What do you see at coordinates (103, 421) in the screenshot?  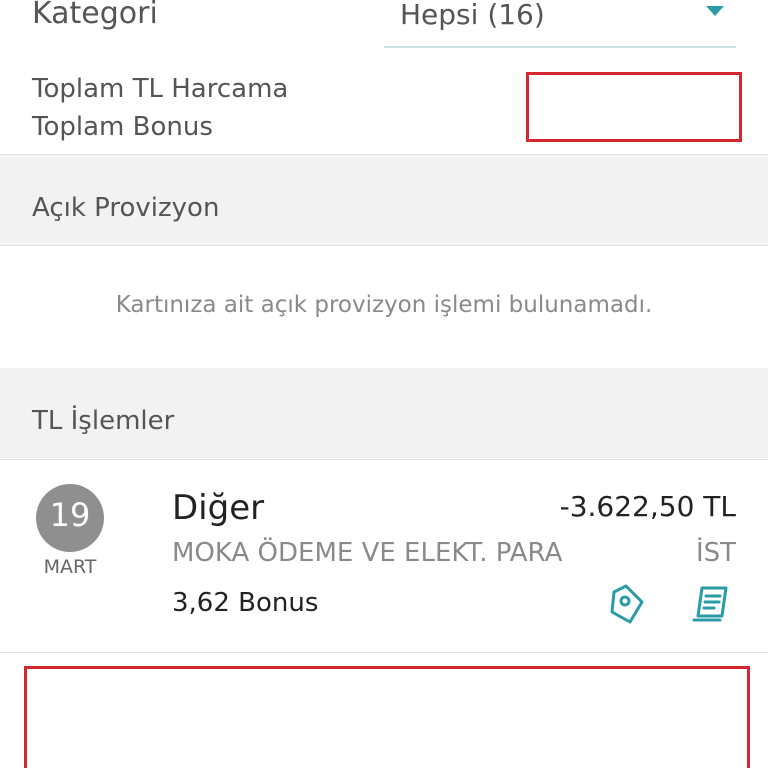 I see `section-title: TL İşlemler` at bounding box center [103, 421].